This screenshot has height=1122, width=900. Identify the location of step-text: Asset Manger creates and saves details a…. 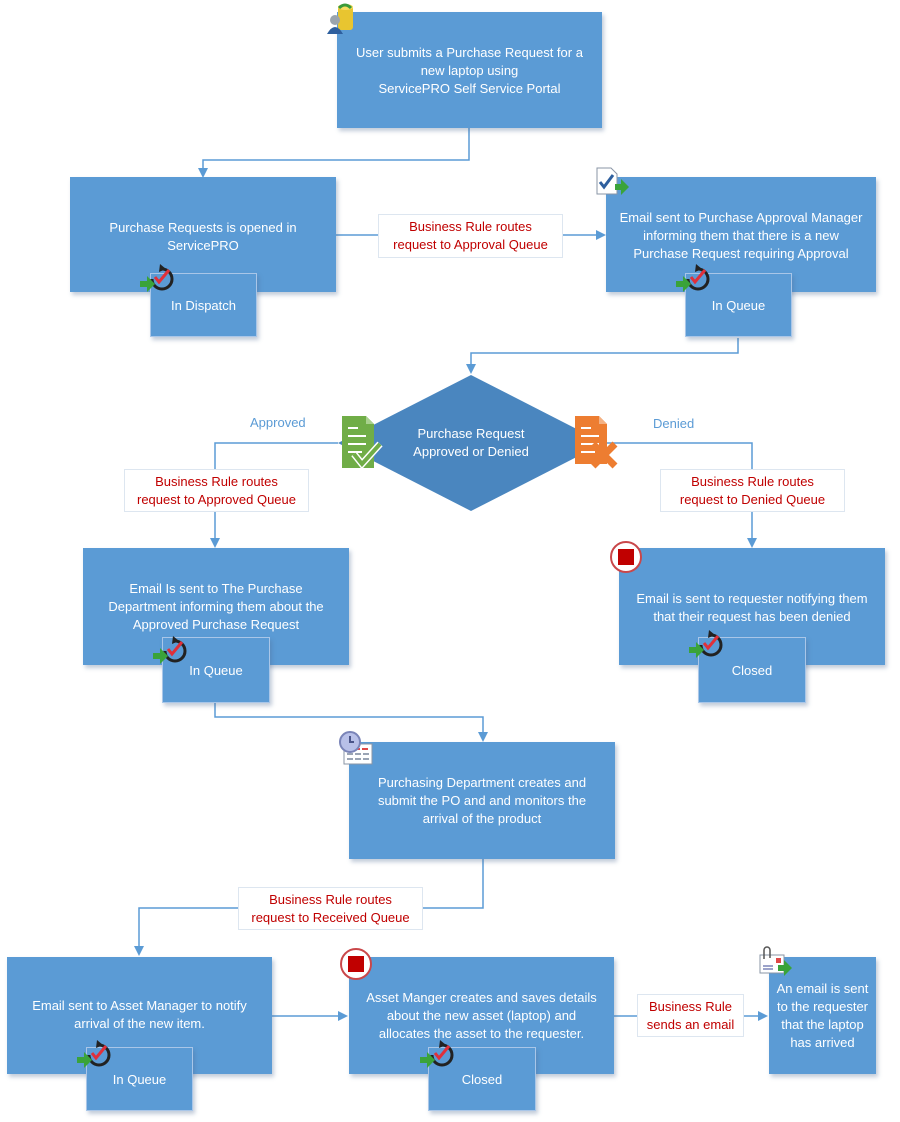
(481, 1015).